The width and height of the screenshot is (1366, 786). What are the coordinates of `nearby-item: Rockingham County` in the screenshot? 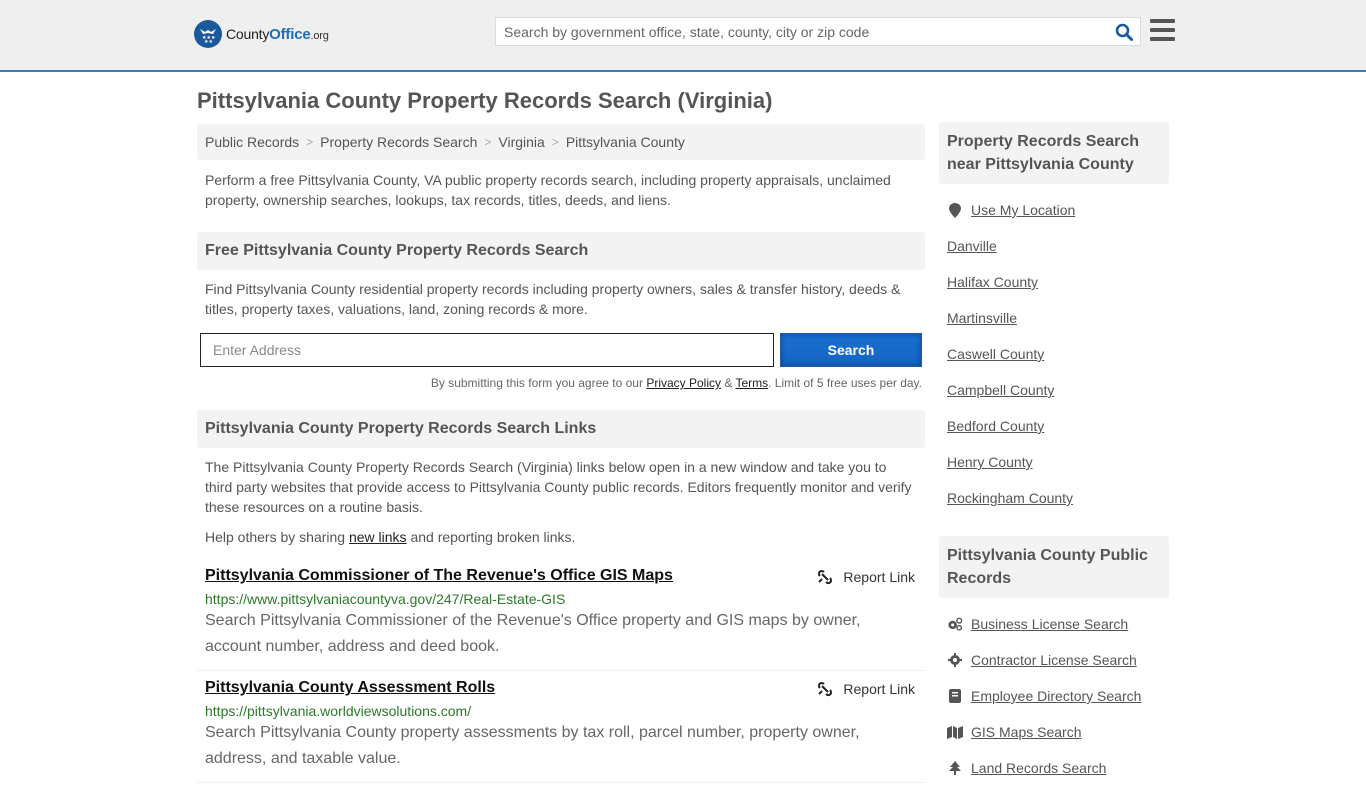 It's located at (1054, 498).